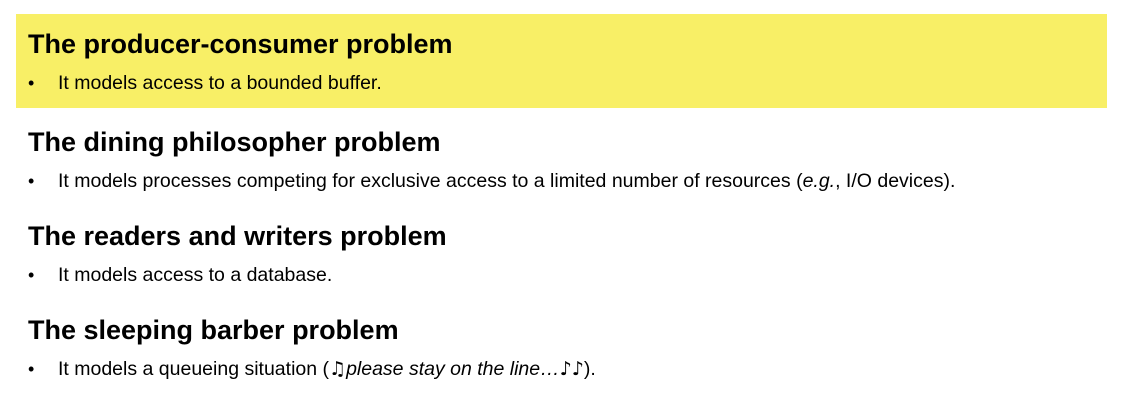  I want to click on heading-dining-philosopher: The dining philosopher problem, so click(234, 142).